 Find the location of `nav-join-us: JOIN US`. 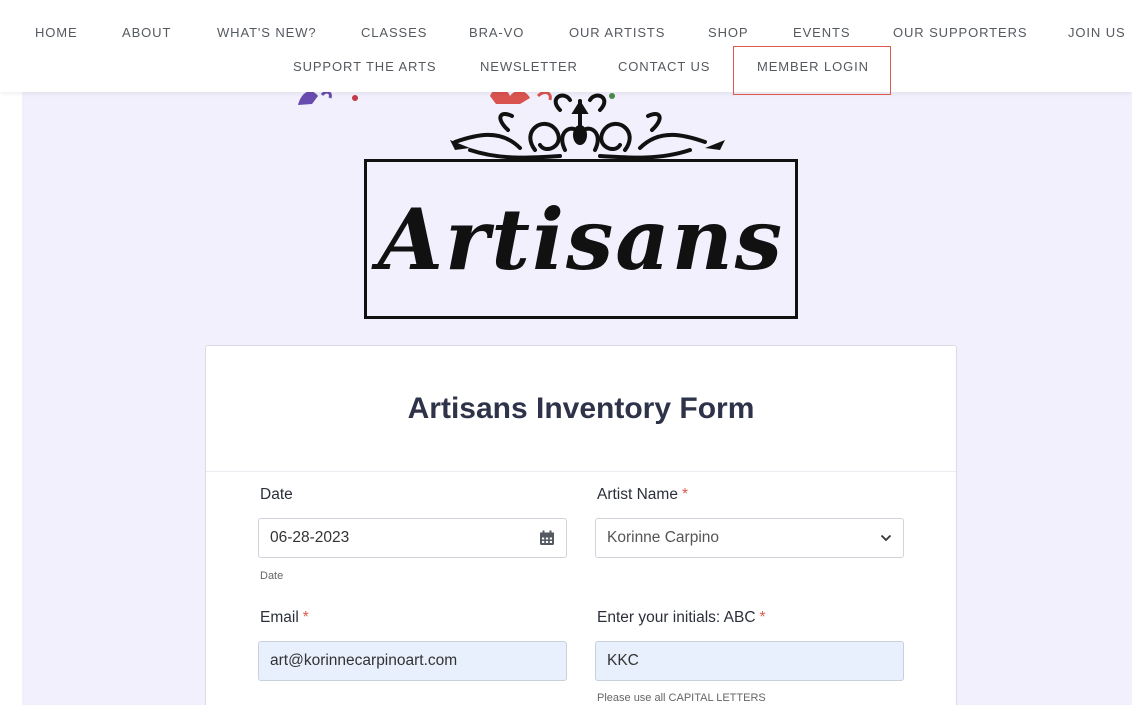

nav-join-us: JOIN US is located at coordinates (1097, 32).